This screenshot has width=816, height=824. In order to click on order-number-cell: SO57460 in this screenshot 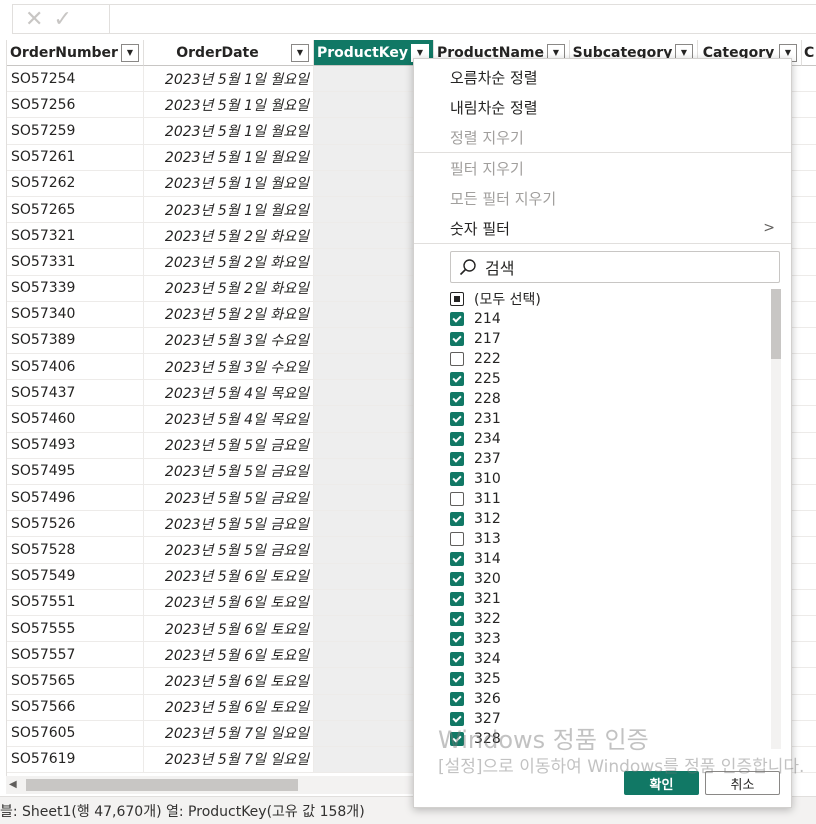, I will do `click(75, 419)`.